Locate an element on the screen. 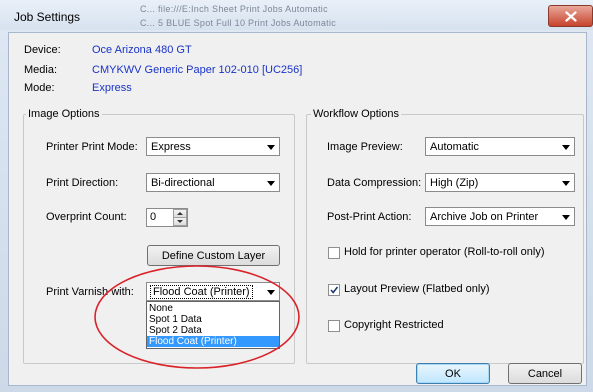 Image resolution: width=593 pixels, height=392 pixels. spin-down-button is located at coordinates (180, 221).